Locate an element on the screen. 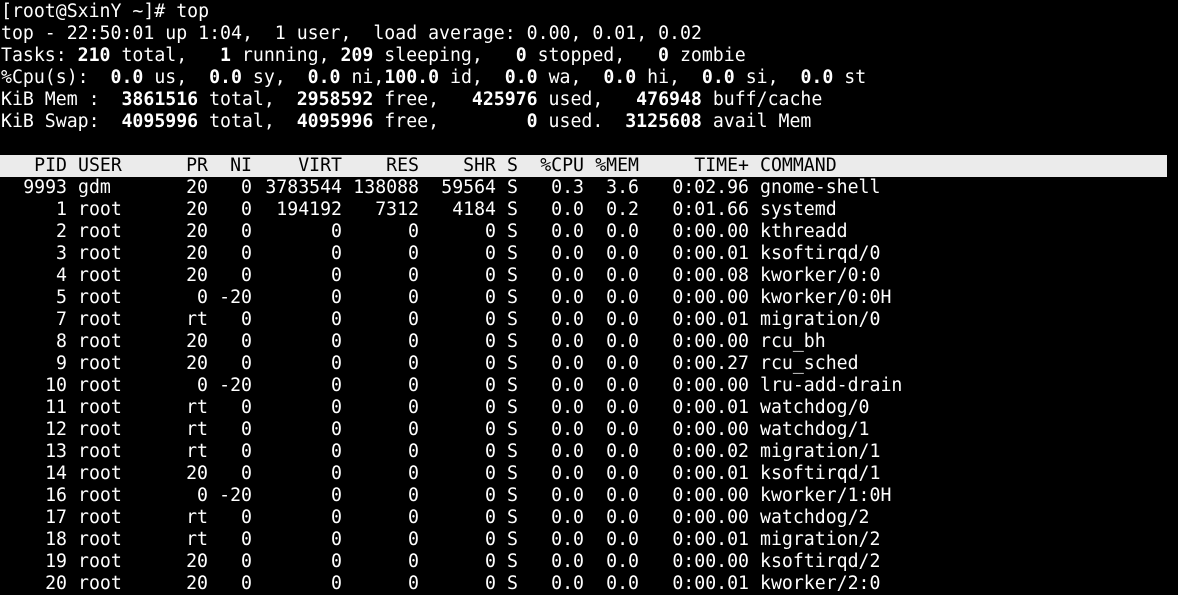 The width and height of the screenshot is (1178, 595). swap-free: 4095996 is located at coordinates (335, 121).